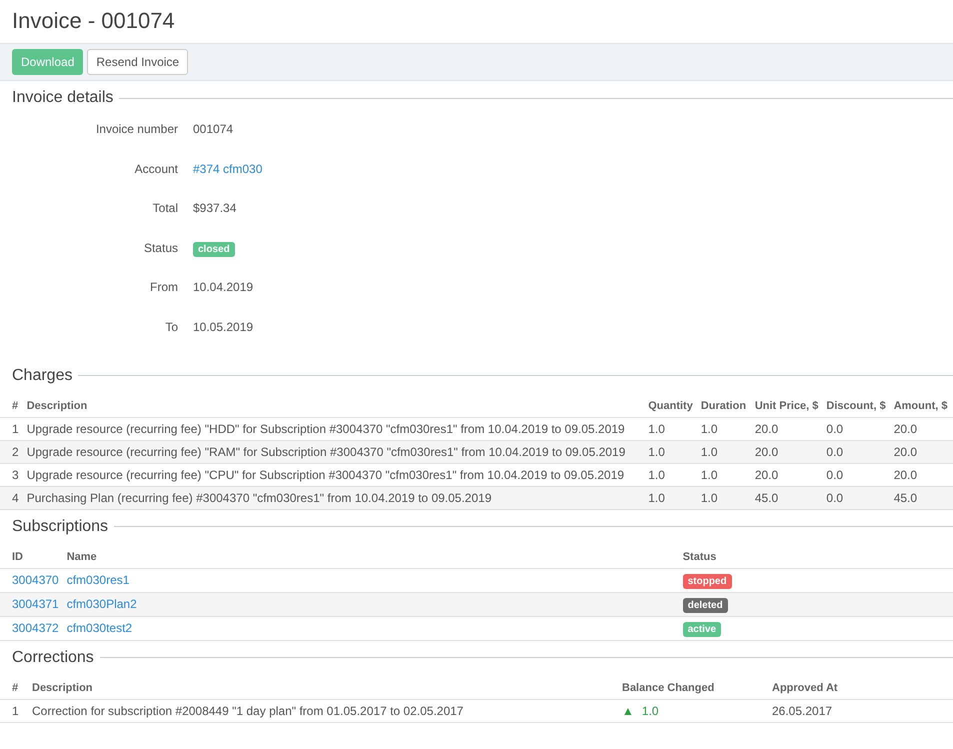  What do you see at coordinates (326, 451) in the screenshot?
I see `table-cell: Upgrade resource (recurring fee) "RAM" for Subscription #3004370 "cfm030res1" from 10.04.2019 to 09.05.2019` at bounding box center [326, 451].